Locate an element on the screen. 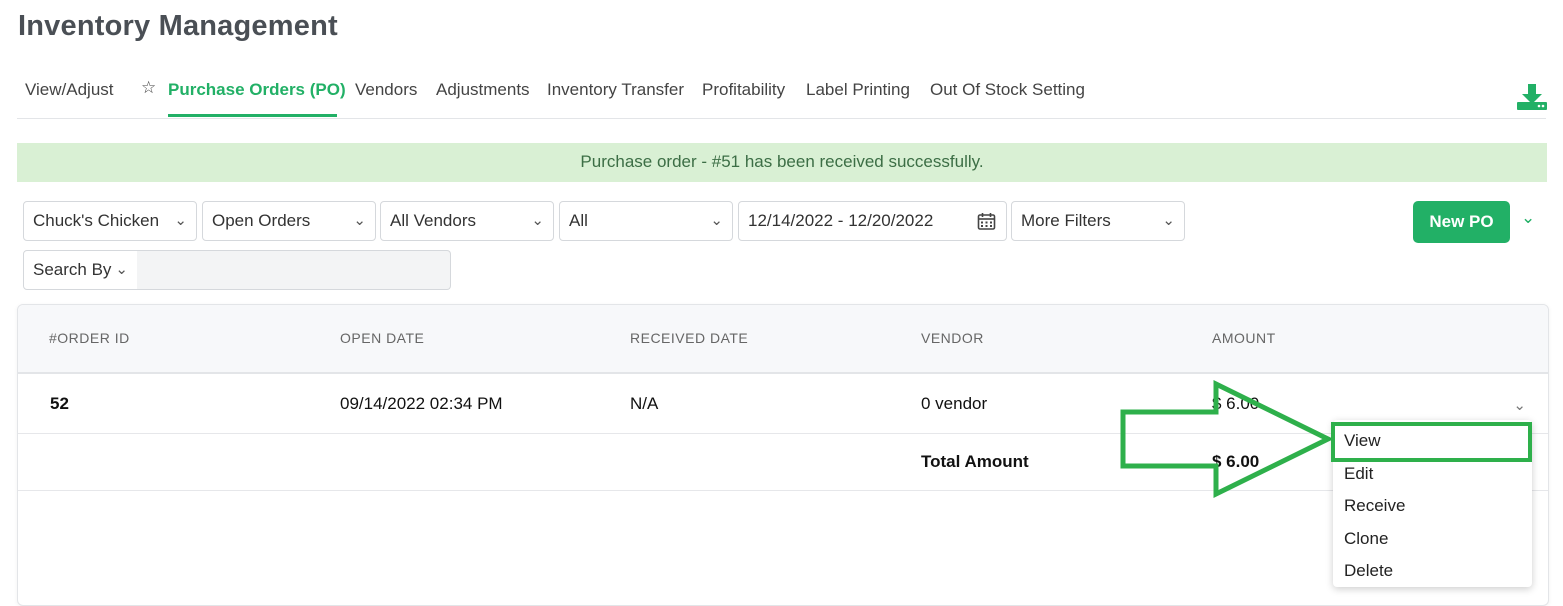 This screenshot has width=1563, height=606. column-header-amount: AMOUNT is located at coordinates (1244, 338).